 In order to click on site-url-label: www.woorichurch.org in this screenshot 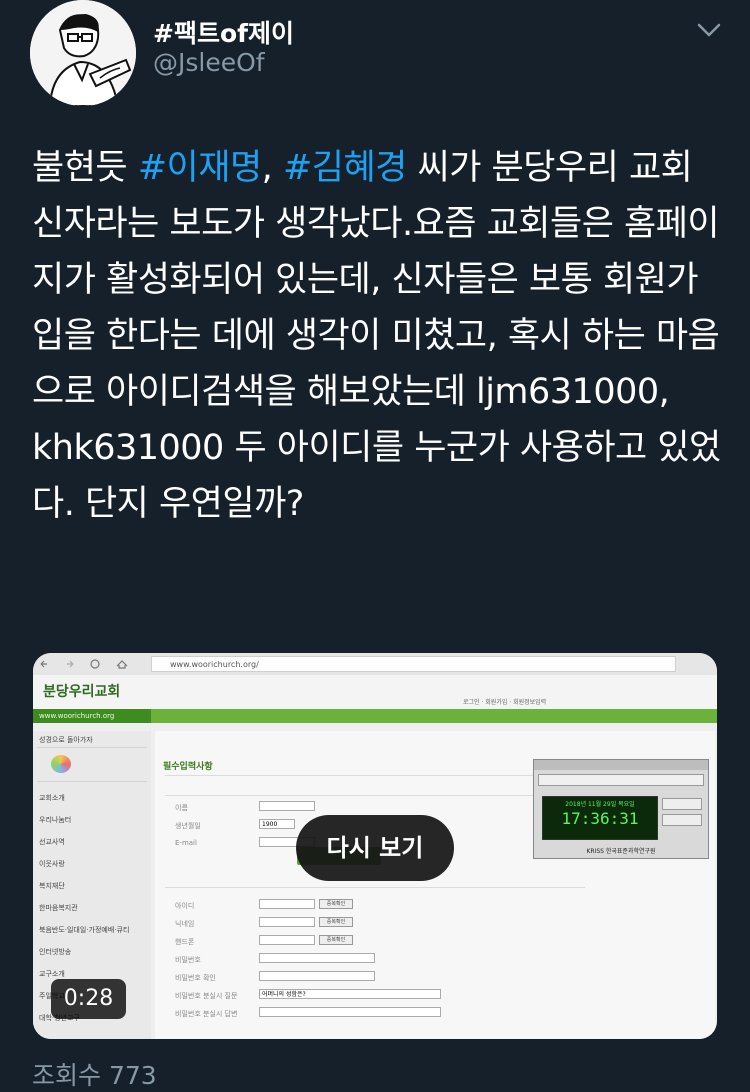, I will do `click(92, 716)`.